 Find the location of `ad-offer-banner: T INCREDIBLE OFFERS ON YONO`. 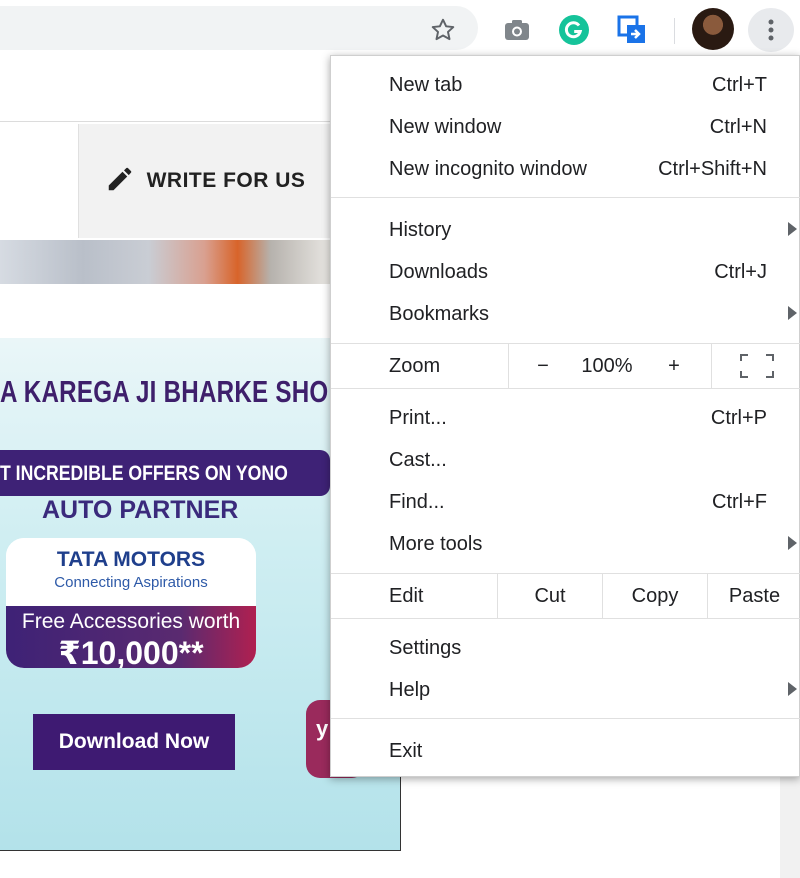

ad-offer-banner: T INCREDIBLE OFFERS ON YONO is located at coordinates (165, 473).